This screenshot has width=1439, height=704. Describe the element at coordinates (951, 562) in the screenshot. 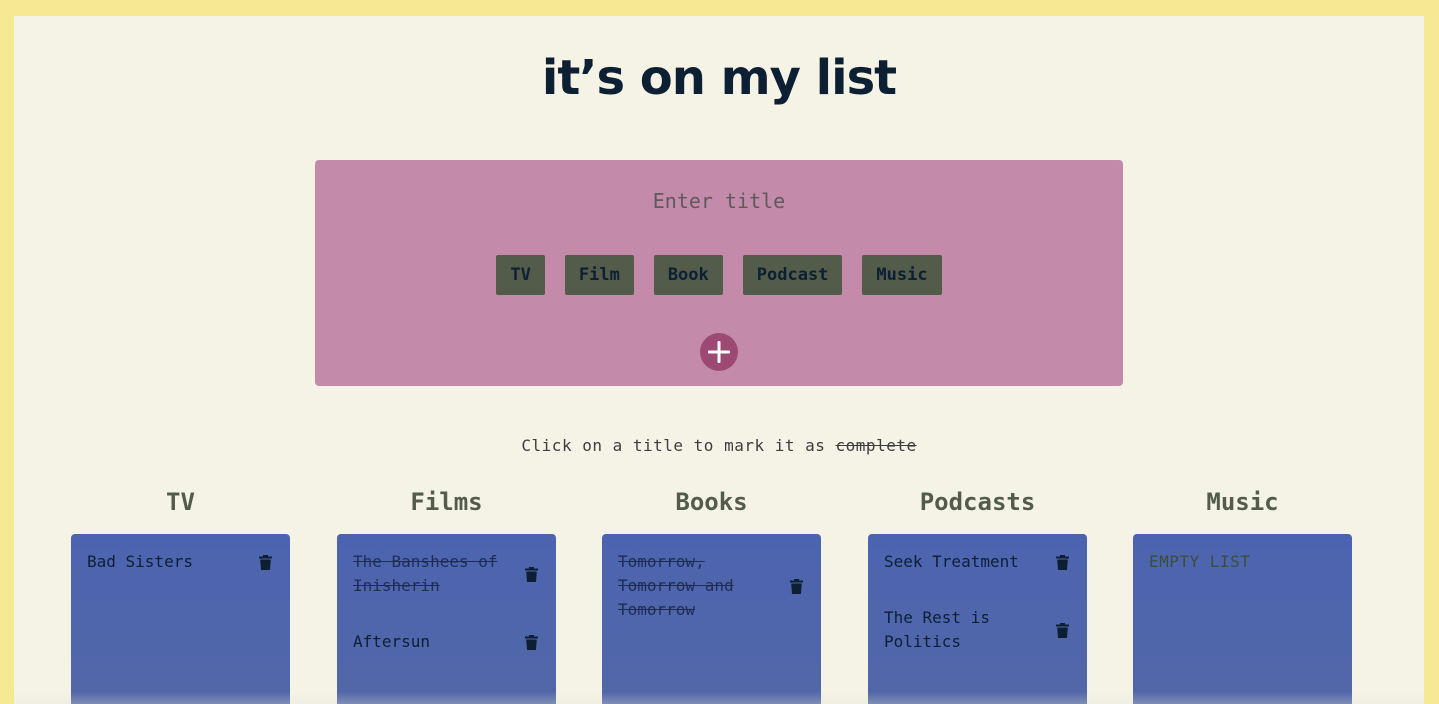

I see `item-title: Seek Treatment` at that location.